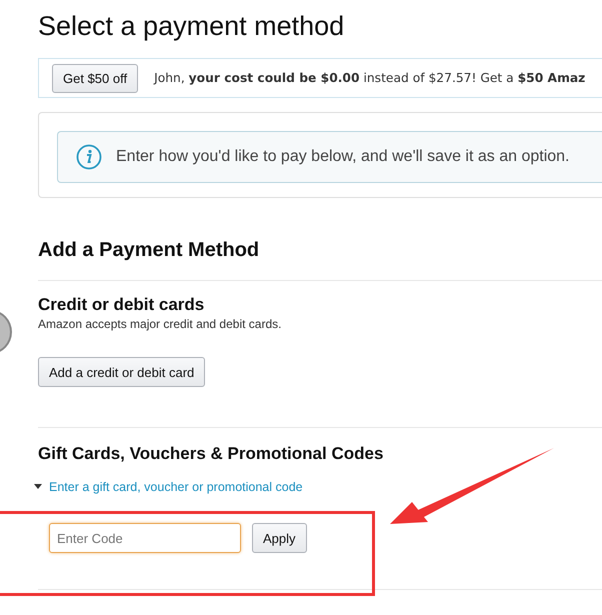 The image size is (602, 615). I want to click on info-message: Enter how you'd like to pay below, and we'll save it as an option., so click(343, 157).